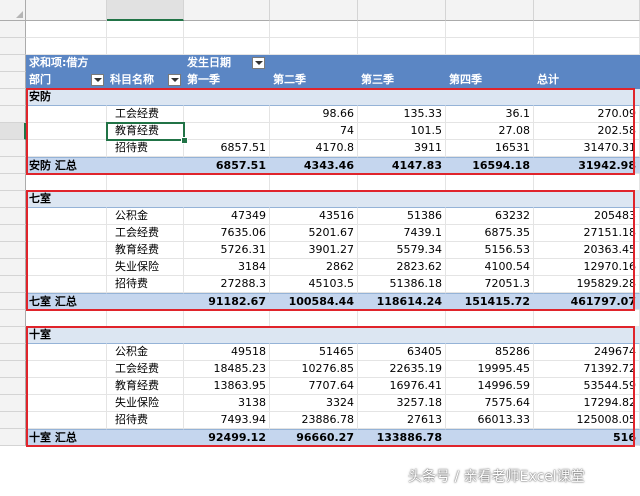  Describe the element at coordinates (227, 233) in the screenshot. I see `pivot-value-cell: 7635.06` at that location.